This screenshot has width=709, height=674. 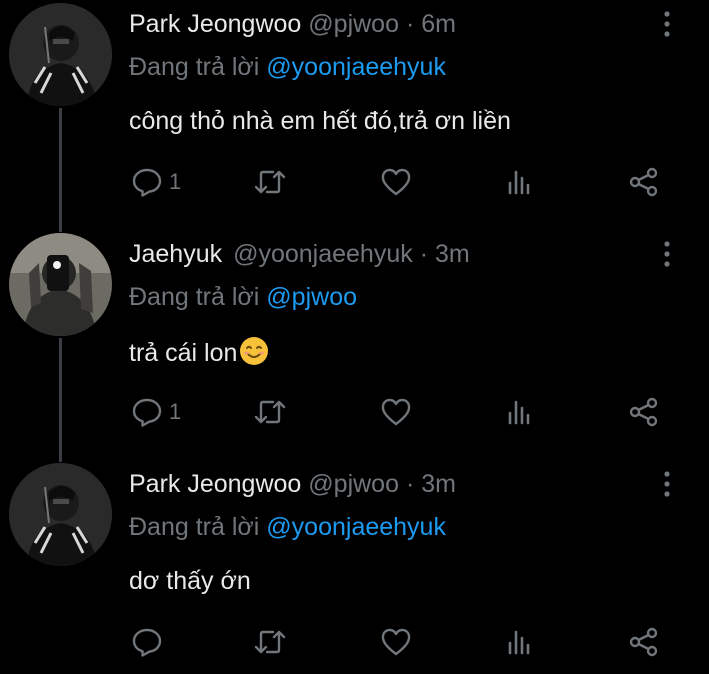 I want to click on action-bar, so click(x=354, y=642).